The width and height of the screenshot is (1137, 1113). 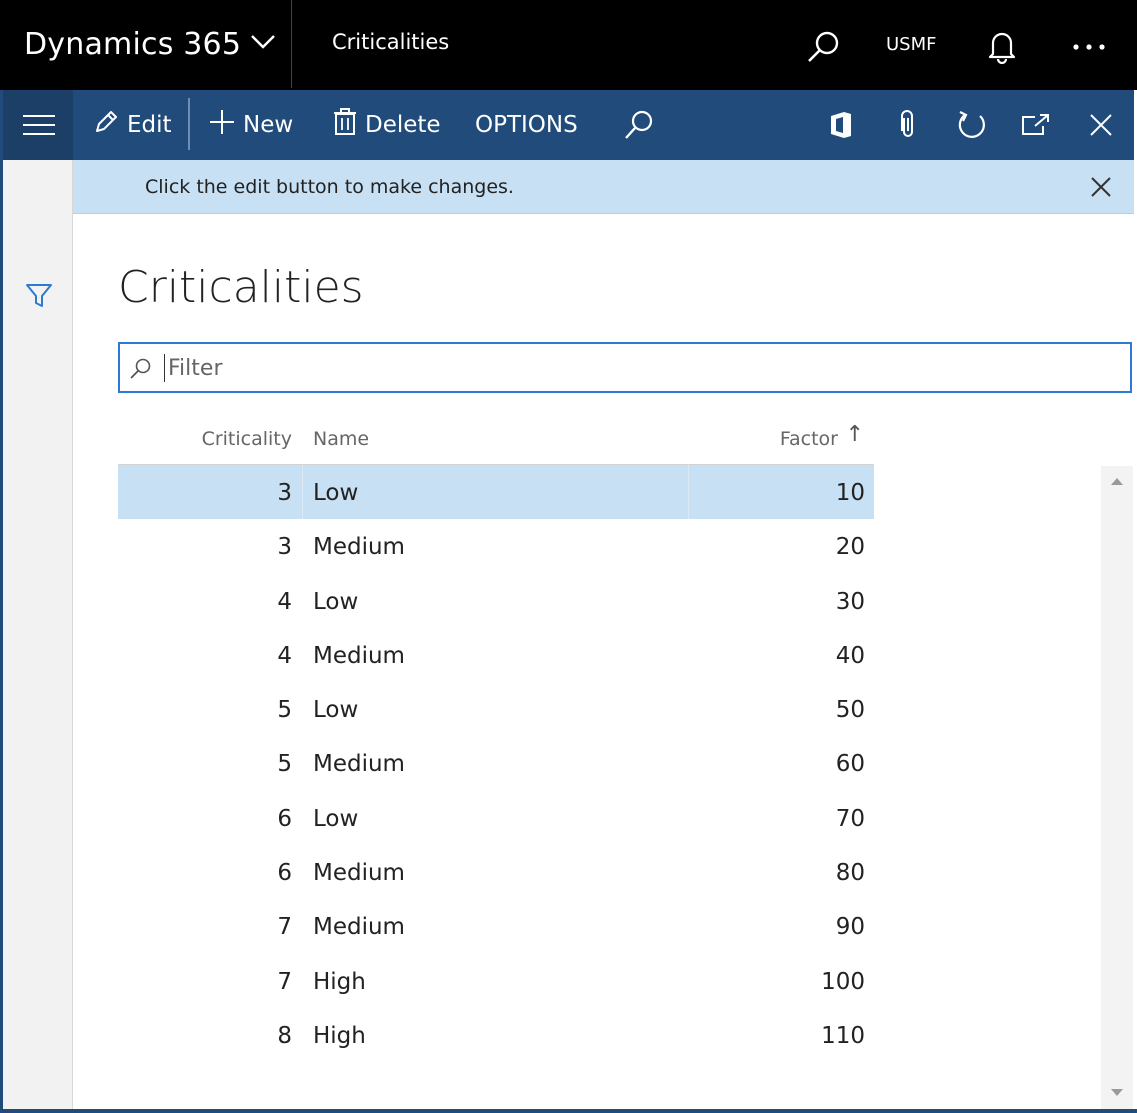 What do you see at coordinates (263, 44) in the screenshot?
I see `chevron-down-icon` at bounding box center [263, 44].